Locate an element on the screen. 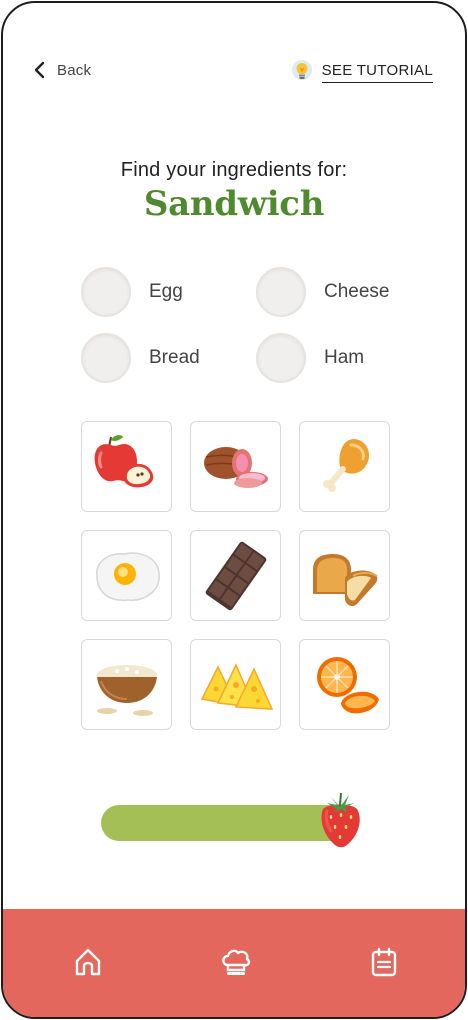  food-tile-cheese is located at coordinates (235, 684).